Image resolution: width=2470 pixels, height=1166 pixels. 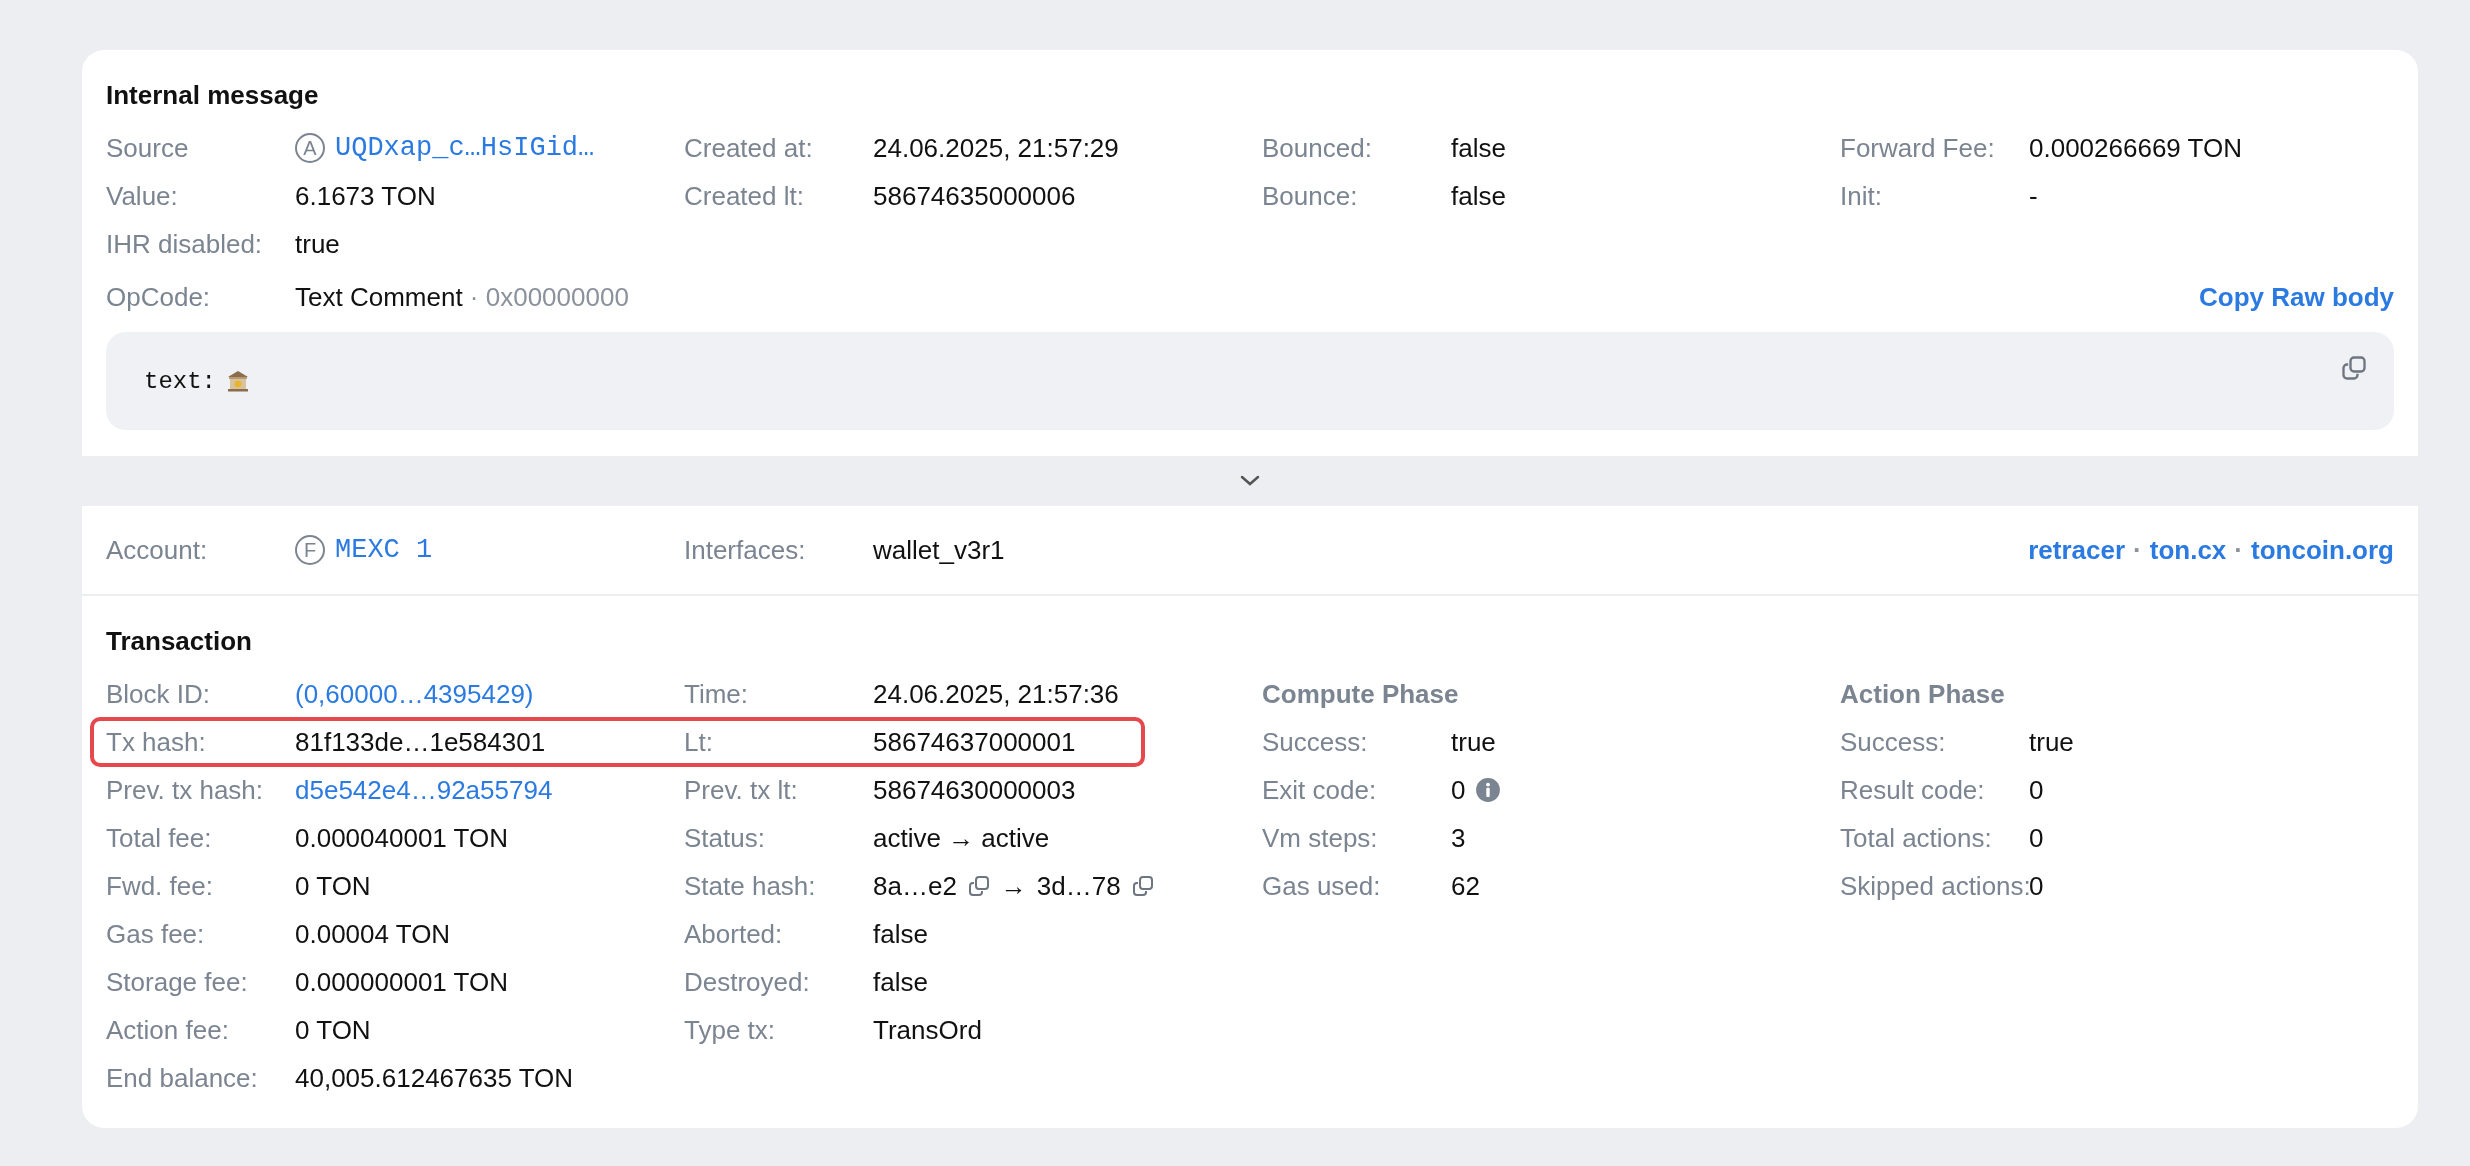 What do you see at coordinates (2077, 550) in the screenshot?
I see `explorer-link: retracer` at bounding box center [2077, 550].